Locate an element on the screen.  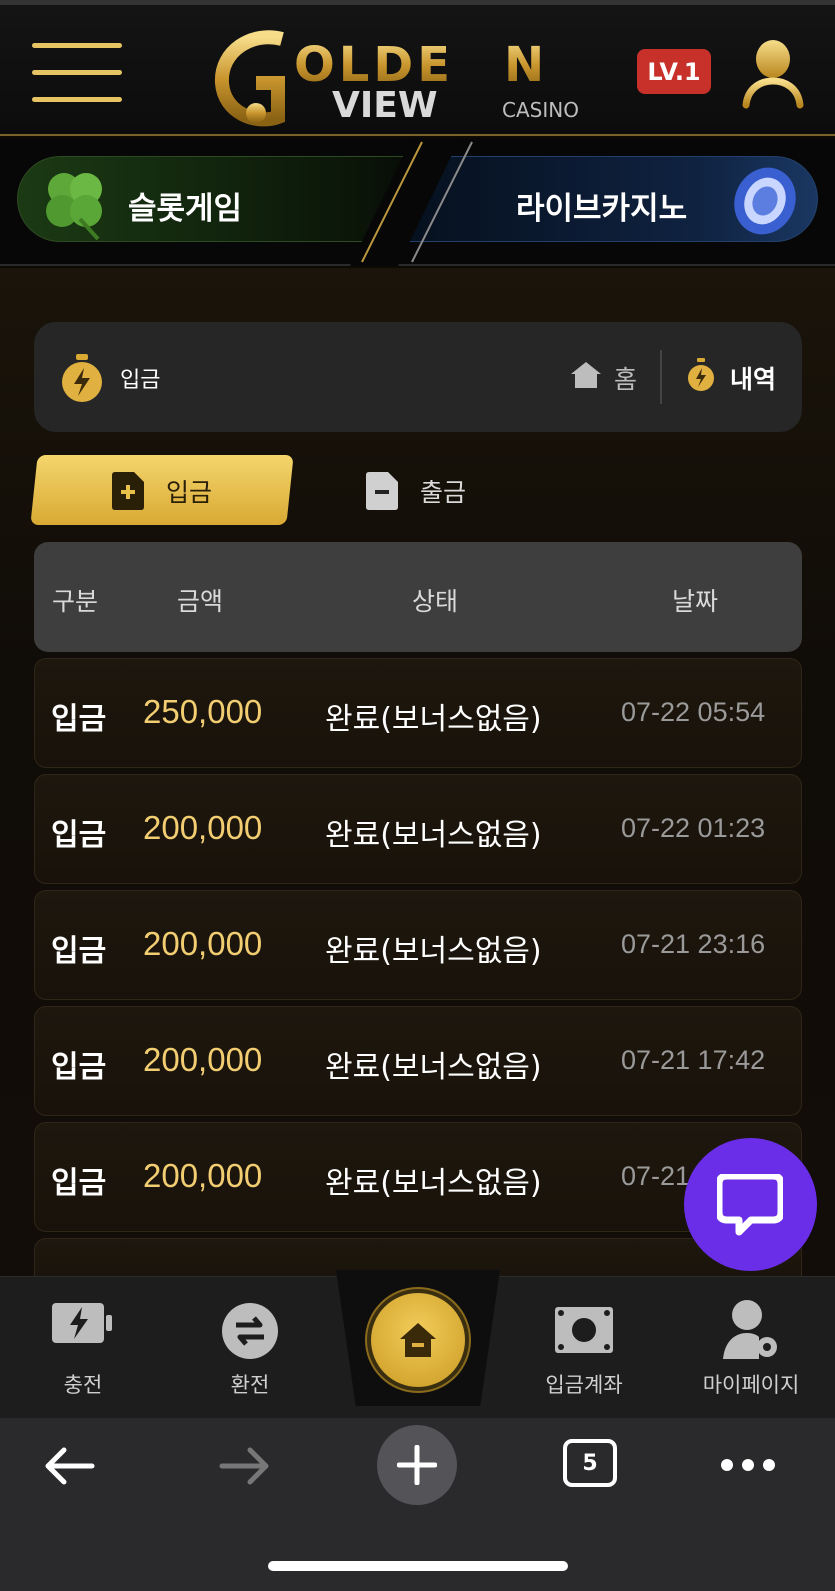
battery-charge-icon is located at coordinates (82, 1323).